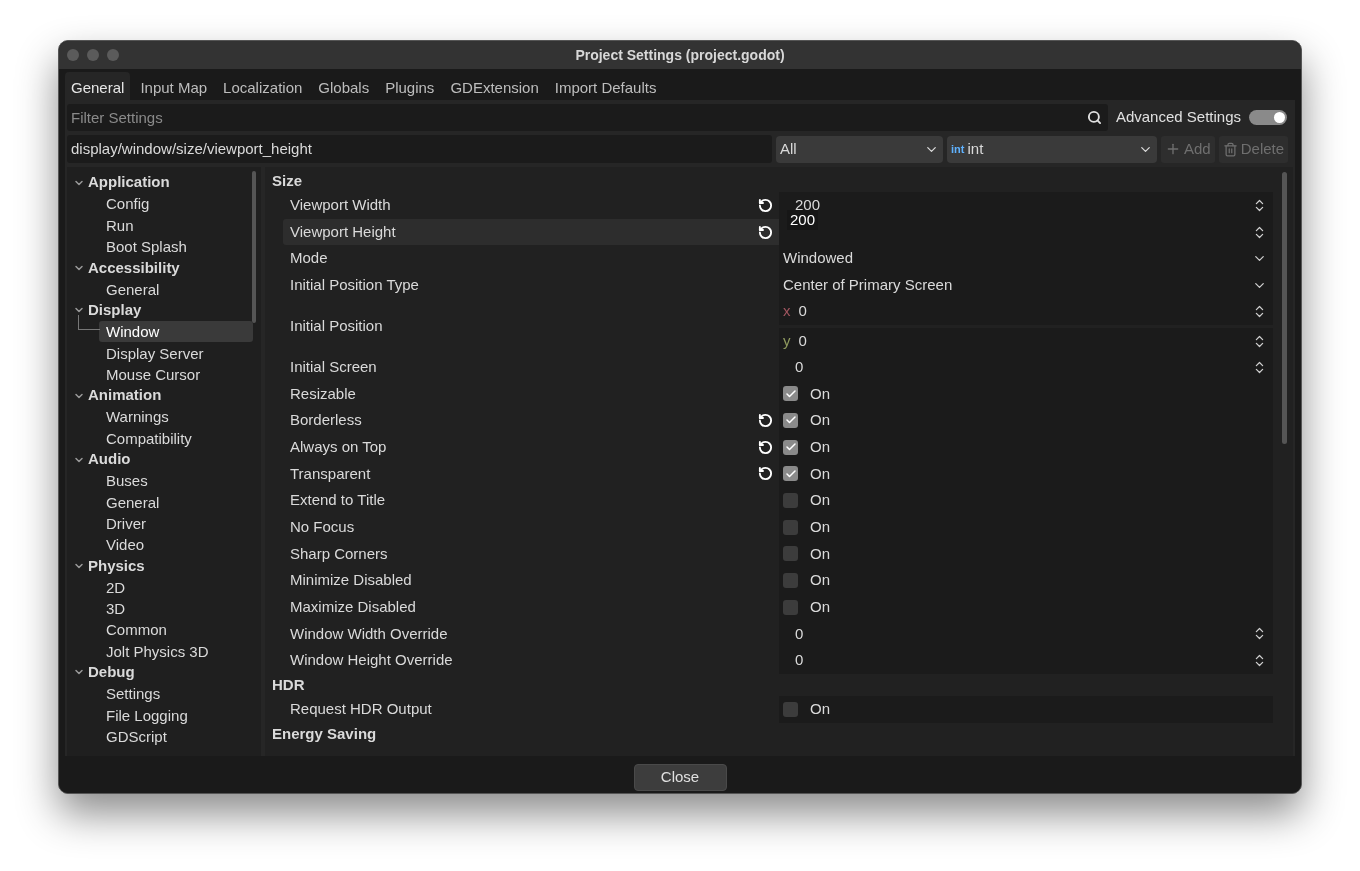 The width and height of the screenshot is (1360, 871). Describe the element at coordinates (151, 353) in the screenshot. I see `sidebar-item: Display Server` at that location.